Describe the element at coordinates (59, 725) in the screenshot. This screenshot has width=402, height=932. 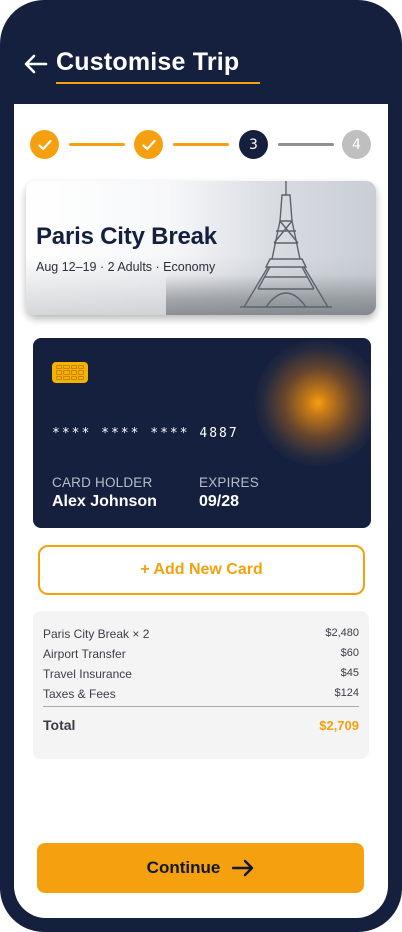
I see `total-label: Total` at that location.